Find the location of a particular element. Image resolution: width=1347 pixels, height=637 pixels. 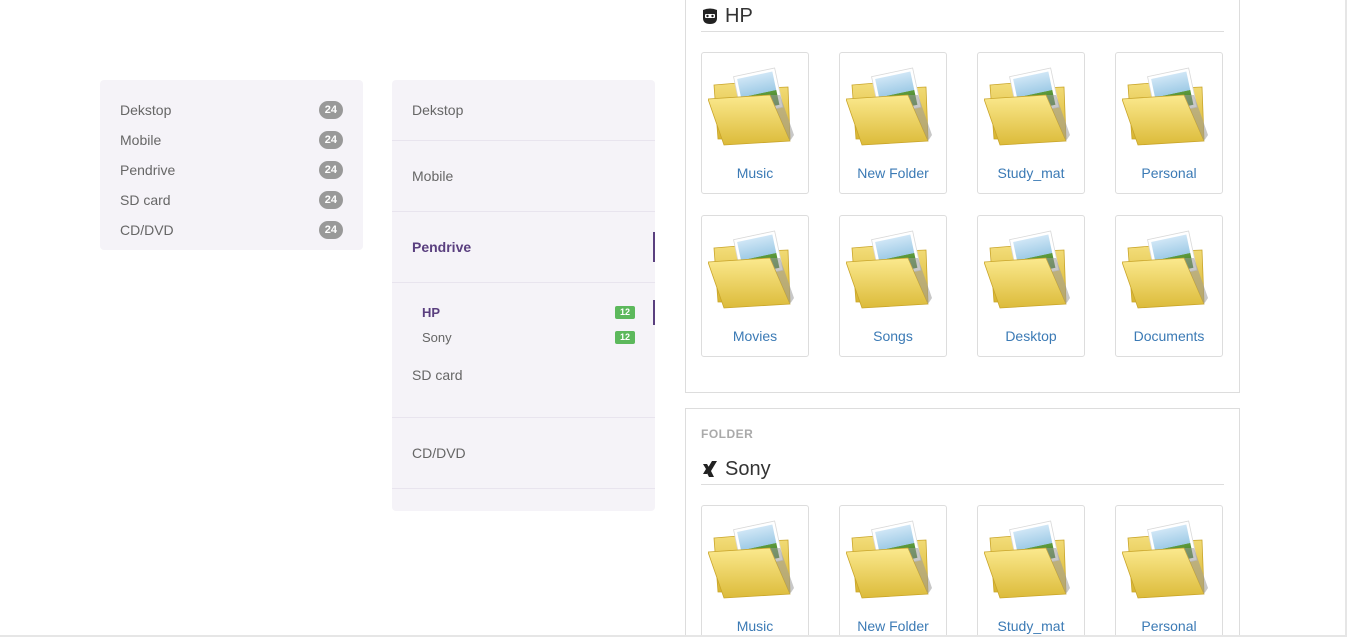

list-item-label: SD card is located at coordinates (145, 200).